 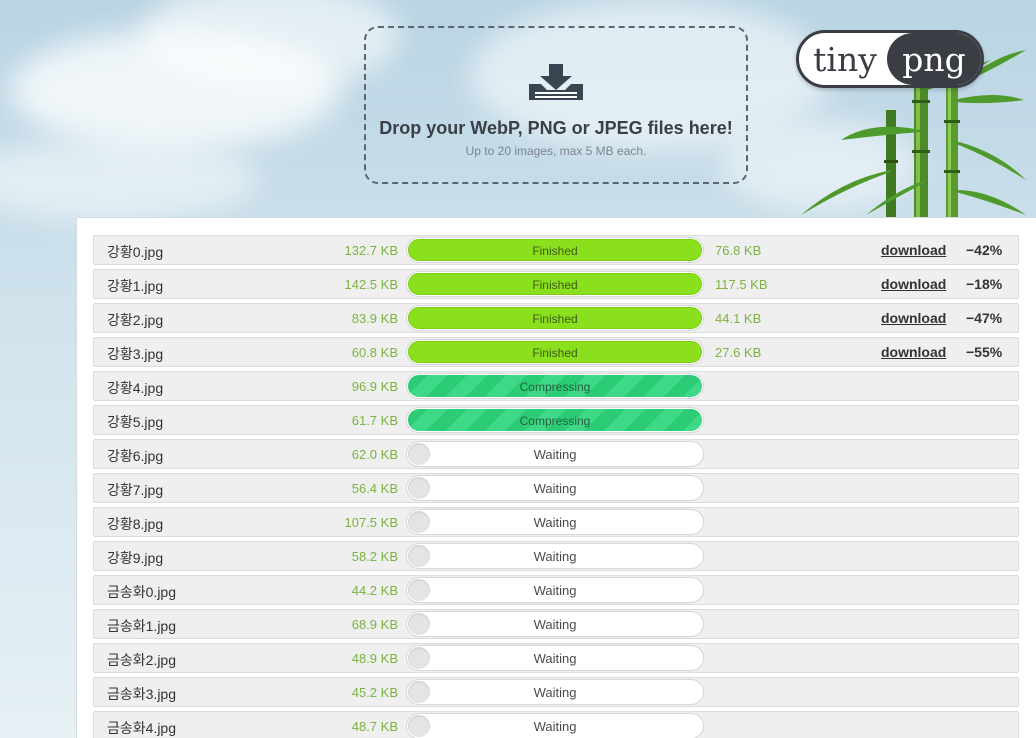 What do you see at coordinates (135, 422) in the screenshot?
I see `file-name: 강황5.jpg` at bounding box center [135, 422].